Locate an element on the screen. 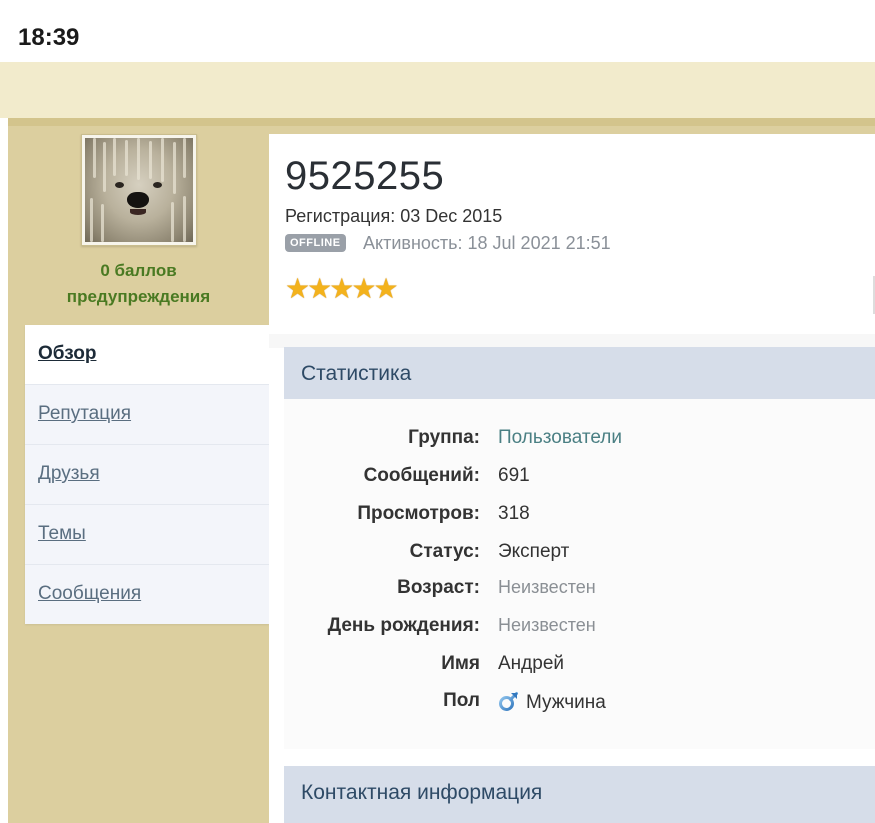 This screenshot has height=823, width=875. stat-label: Имя is located at coordinates (460, 663).